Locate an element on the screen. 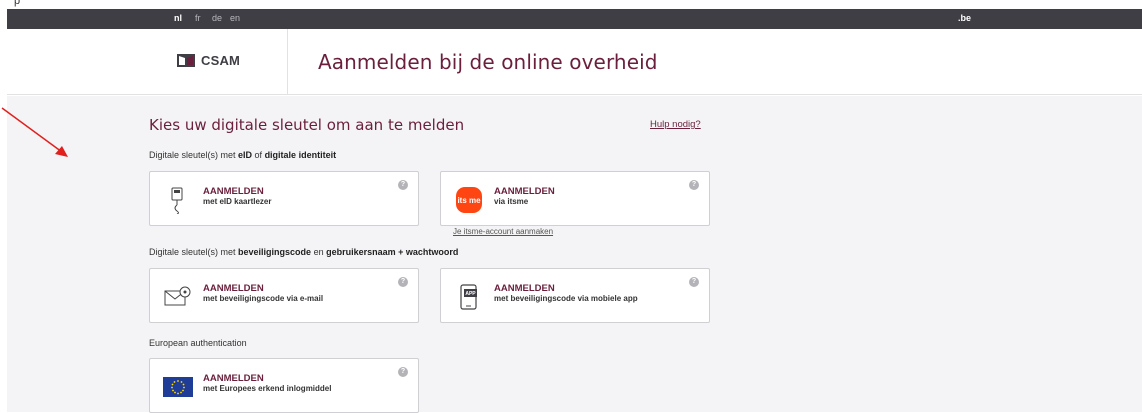 The width and height of the screenshot is (1142, 413). logo-text: CSAM is located at coordinates (221, 60).